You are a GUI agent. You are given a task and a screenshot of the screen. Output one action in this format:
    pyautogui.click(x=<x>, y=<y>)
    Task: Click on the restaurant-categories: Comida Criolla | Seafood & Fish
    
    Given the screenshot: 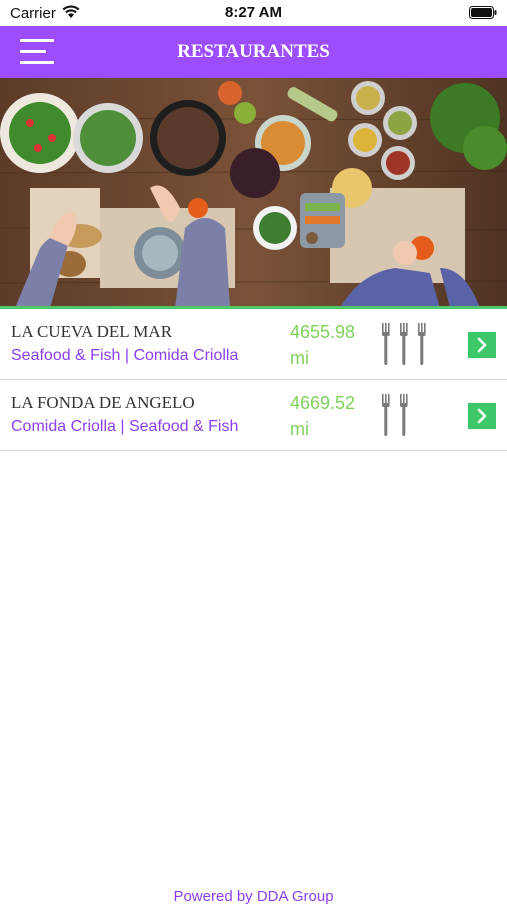 What is the action you would take?
    pyautogui.click(x=125, y=426)
    